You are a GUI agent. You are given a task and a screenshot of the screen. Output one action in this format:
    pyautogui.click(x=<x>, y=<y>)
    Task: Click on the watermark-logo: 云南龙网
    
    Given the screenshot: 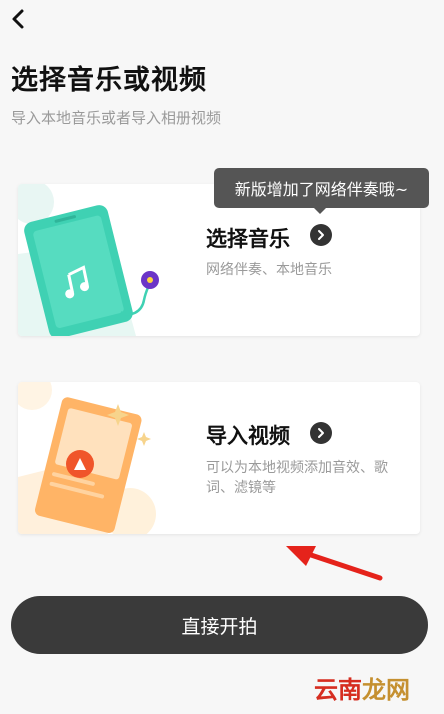 What is the action you would take?
    pyautogui.click(x=362, y=687)
    